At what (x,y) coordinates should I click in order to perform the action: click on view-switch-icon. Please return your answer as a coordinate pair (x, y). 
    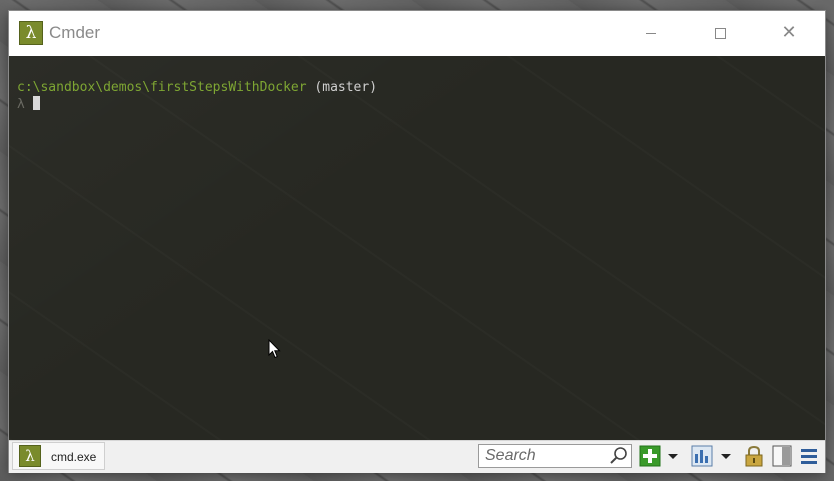
    Looking at the image, I should click on (702, 456).